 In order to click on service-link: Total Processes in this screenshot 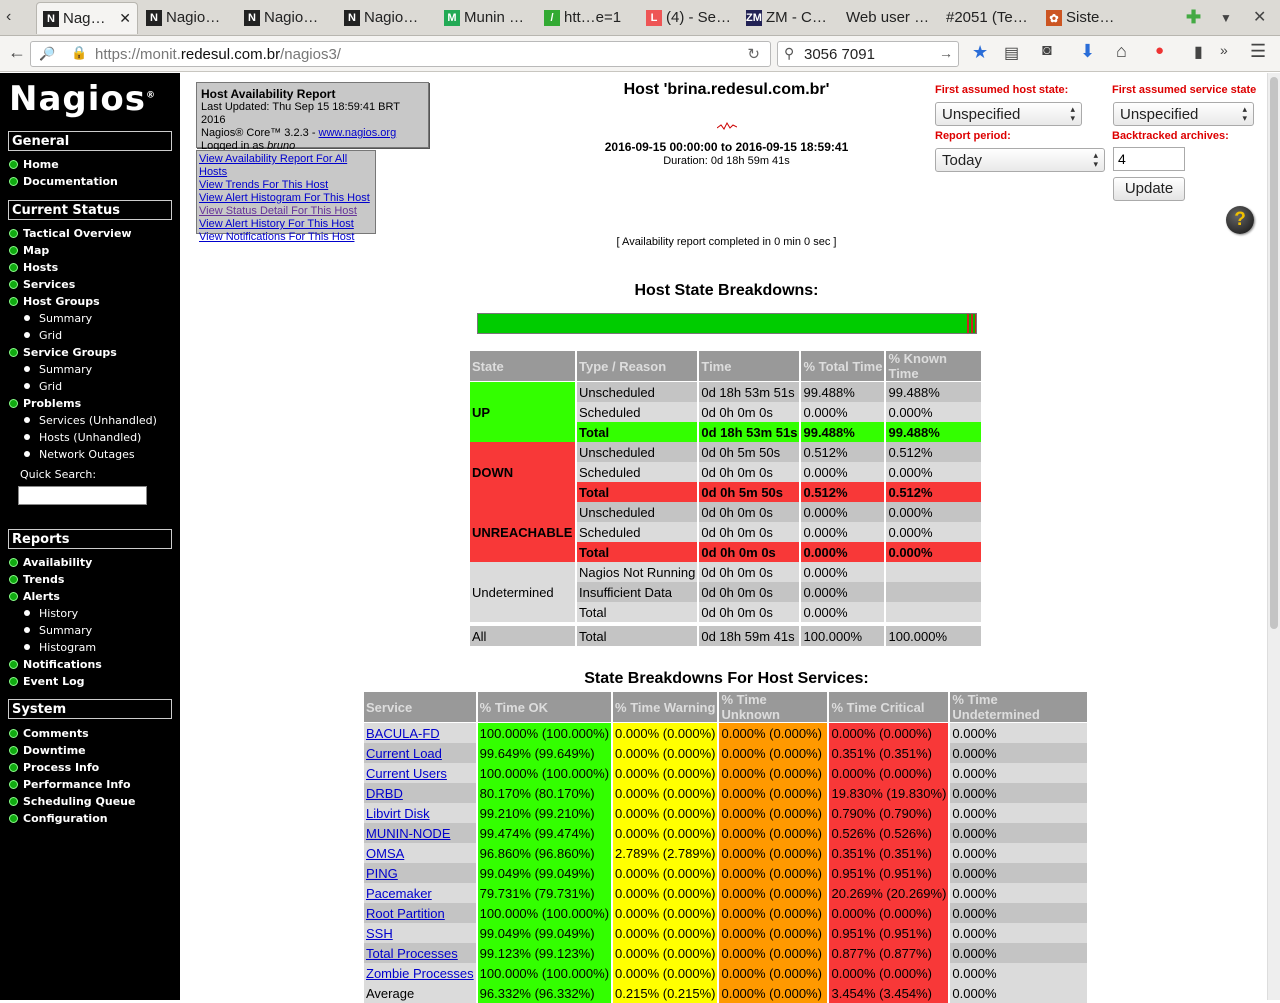, I will do `click(412, 953)`.